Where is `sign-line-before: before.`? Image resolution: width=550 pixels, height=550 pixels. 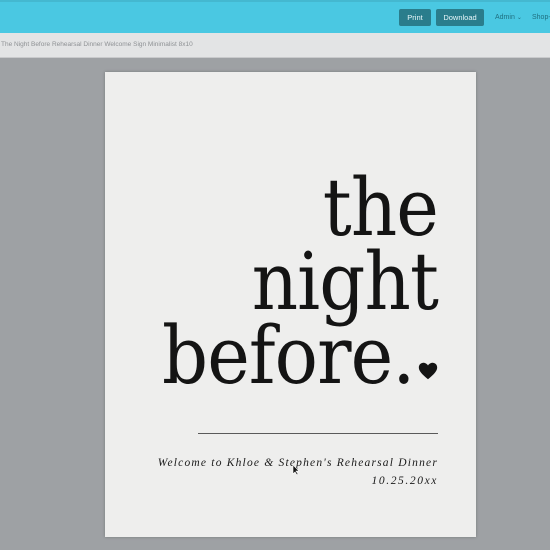
sign-line-before: before. is located at coordinates (288, 356).